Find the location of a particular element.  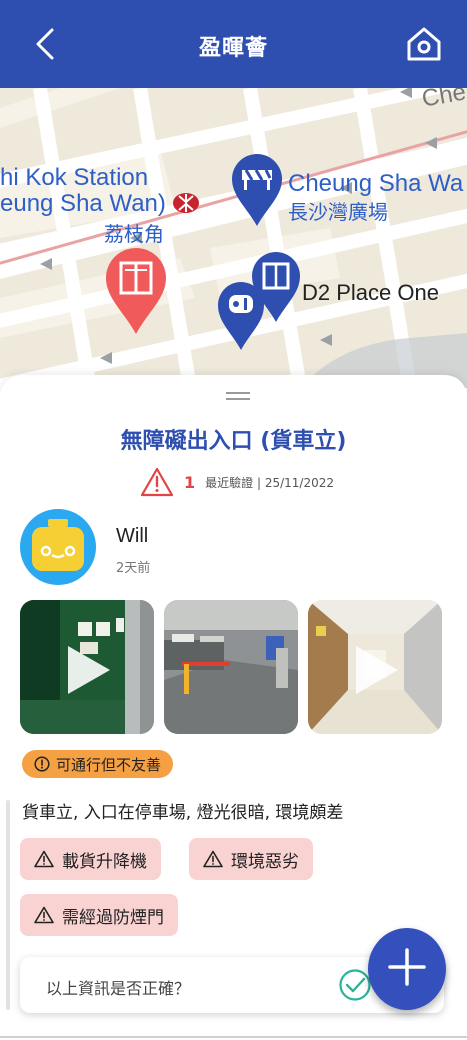

warning-count: 1 is located at coordinates (189, 482).